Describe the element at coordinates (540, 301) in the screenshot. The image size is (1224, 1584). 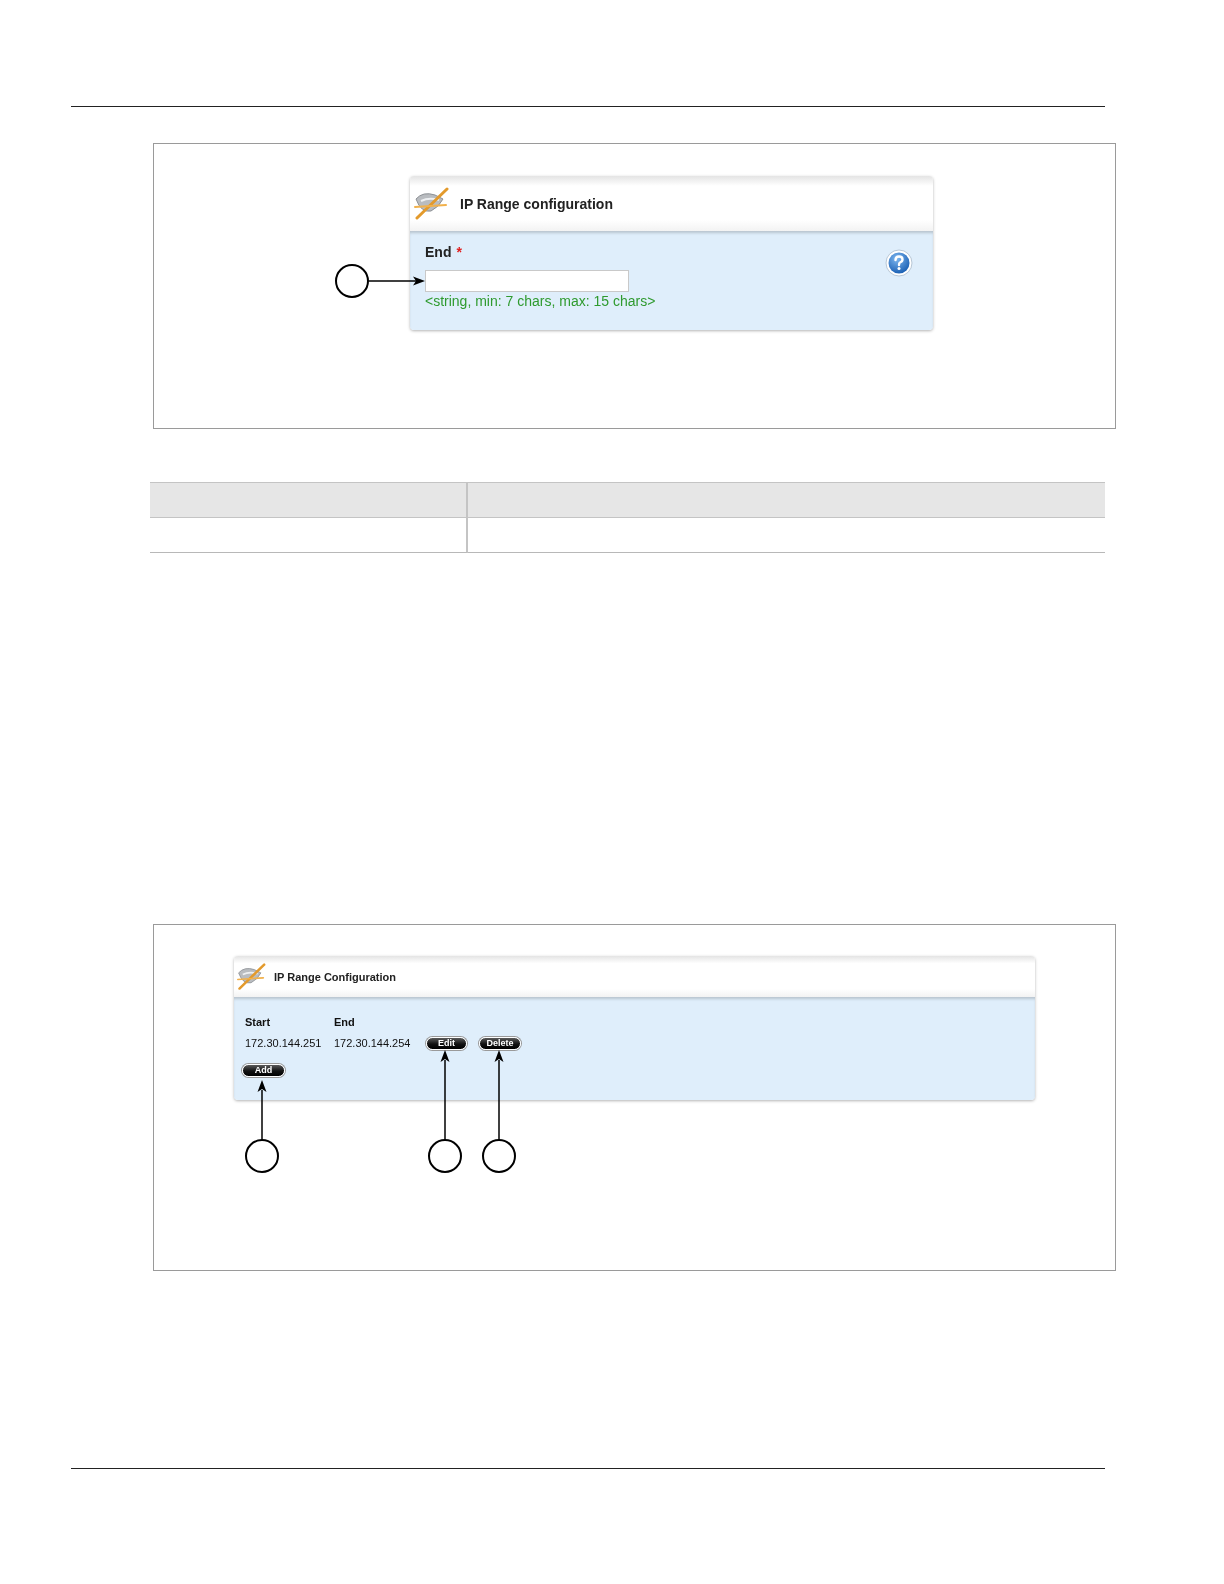
I see `hint-text: <string, min: 7 chars, max: 15 chars>` at that location.